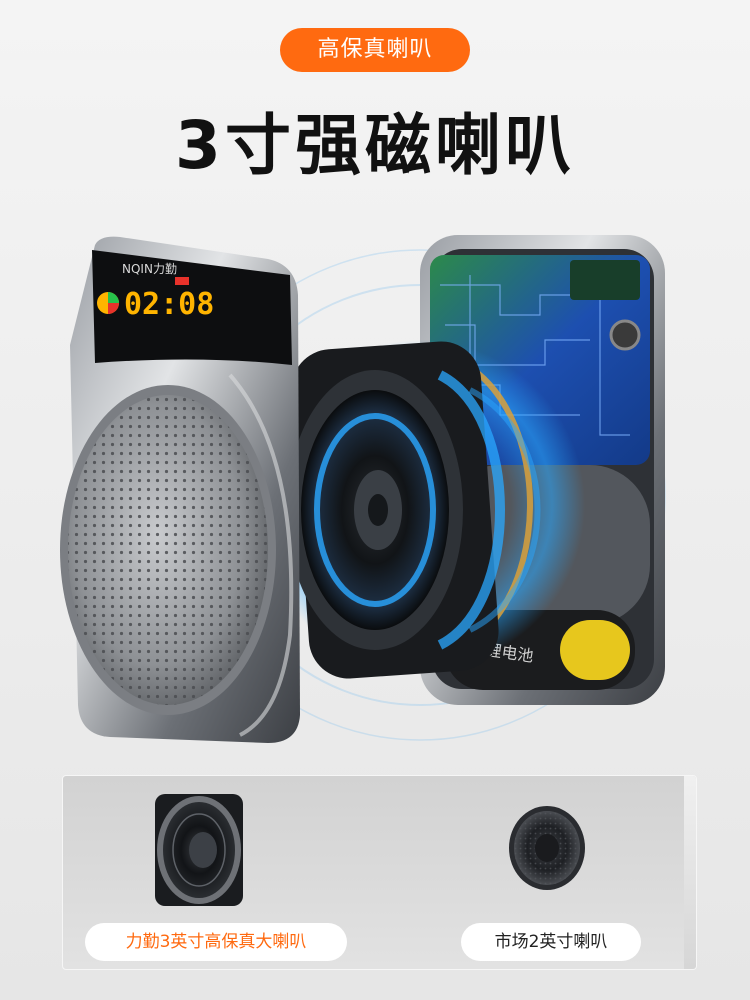  What do you see at coordinates (375, 145) in the screenshot?
I see `page-title: 3寸强磁喇叭` at bounding box center [375, 145].